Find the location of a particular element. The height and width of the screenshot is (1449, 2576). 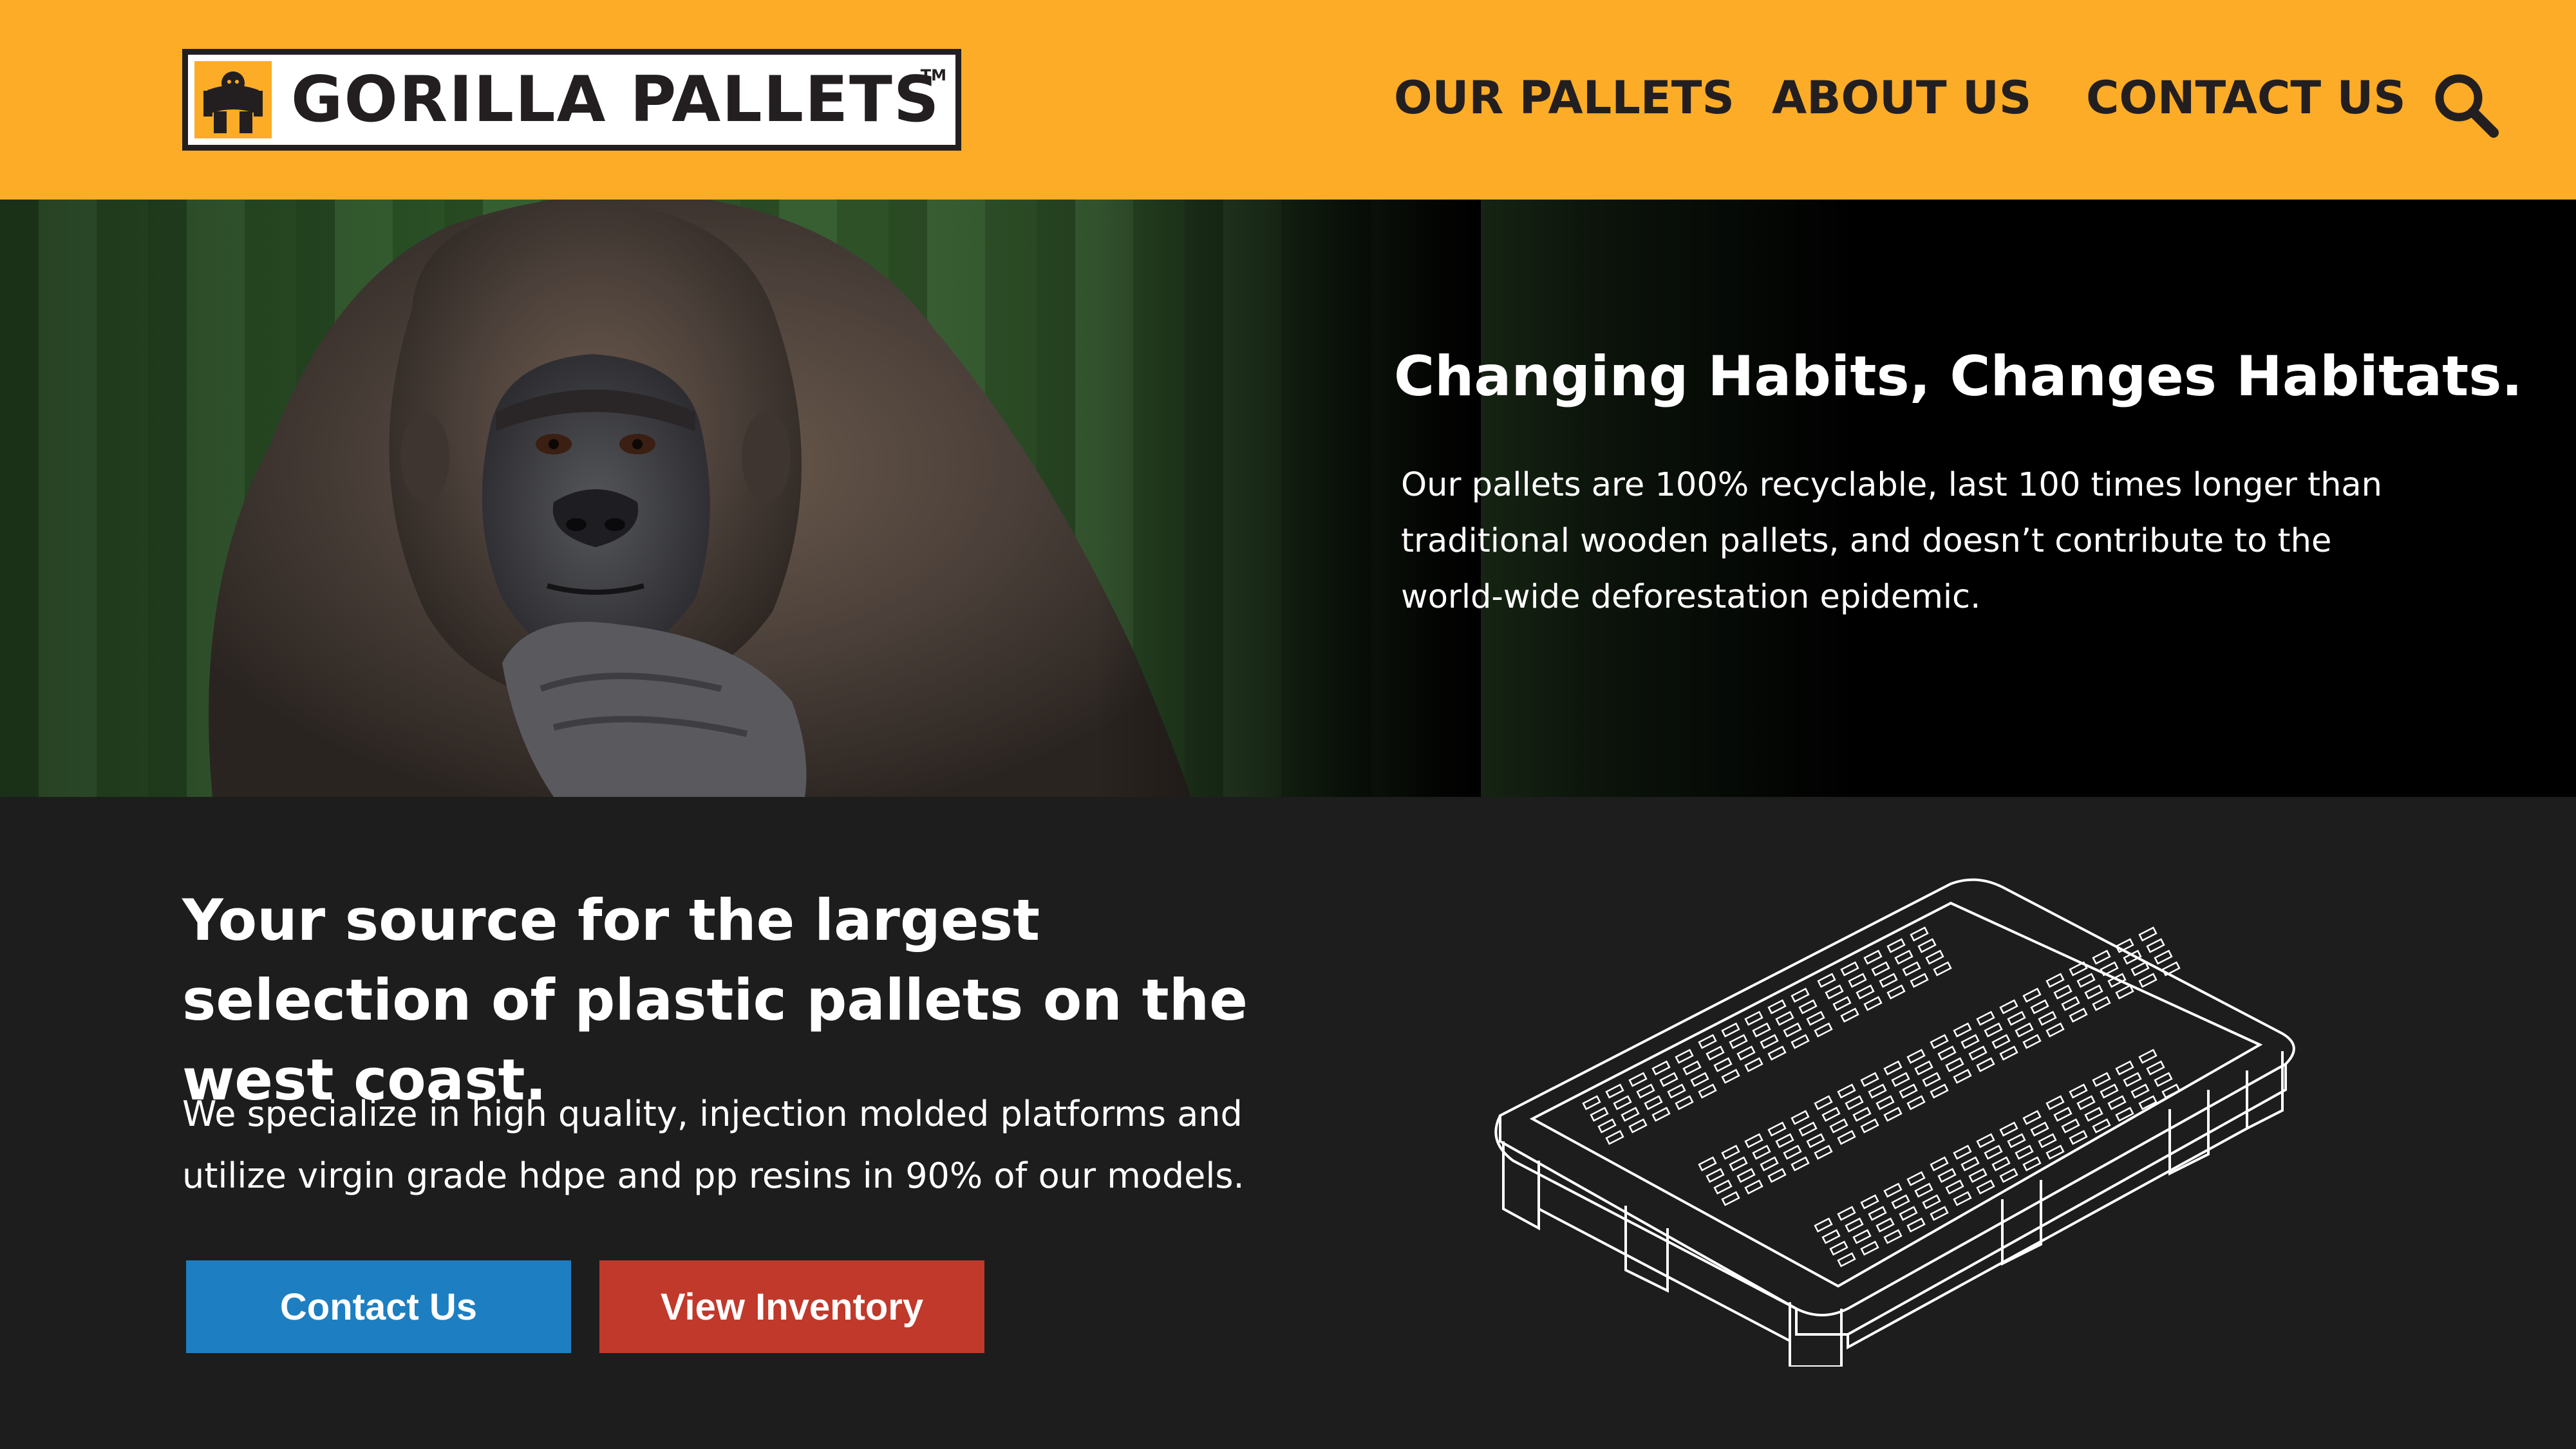

view-inventory-button: View Inventory is located at coordinates (791, 1306).